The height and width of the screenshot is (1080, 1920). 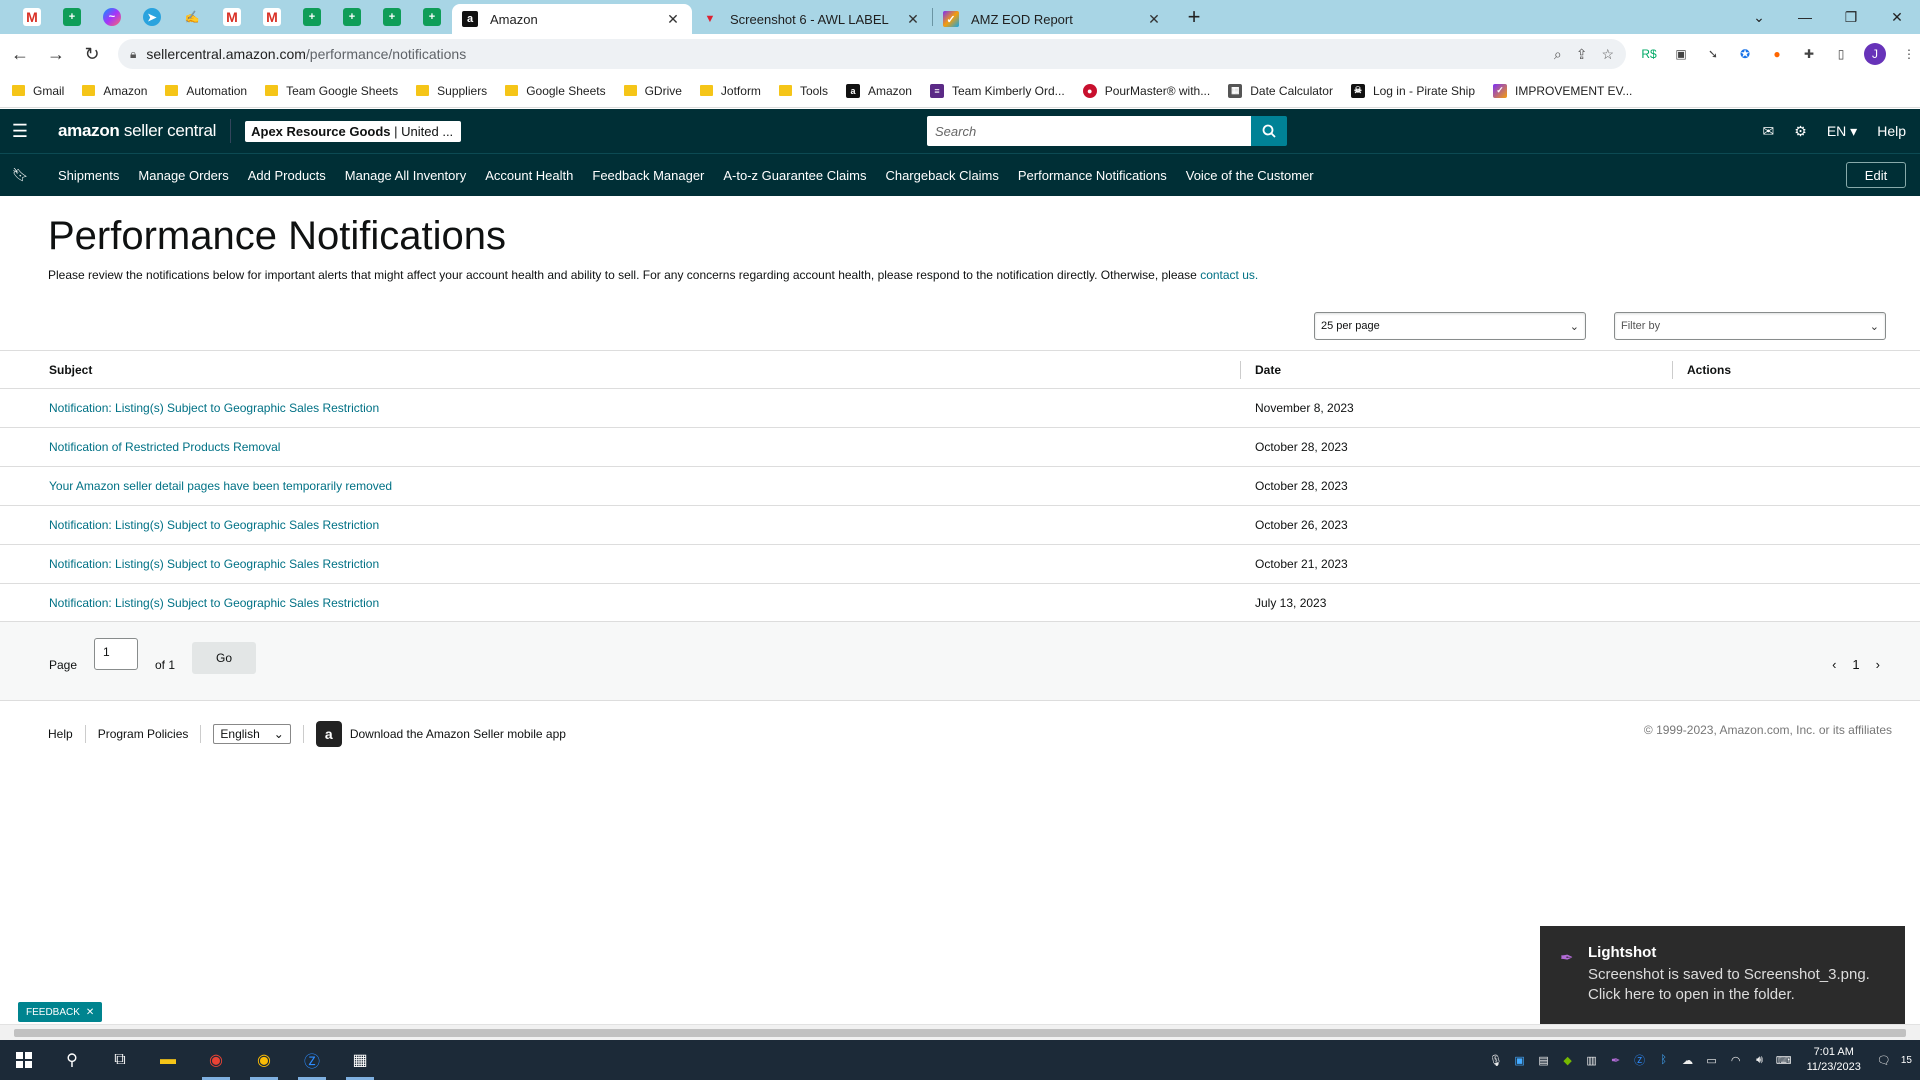 I want to click on scrollbar-thumb, so click(x=960, y=1033).